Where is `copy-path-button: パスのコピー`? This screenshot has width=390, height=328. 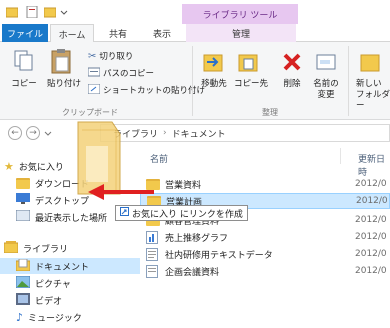 copy-path-button: パスのコピー is located at coordinates (121, 73).